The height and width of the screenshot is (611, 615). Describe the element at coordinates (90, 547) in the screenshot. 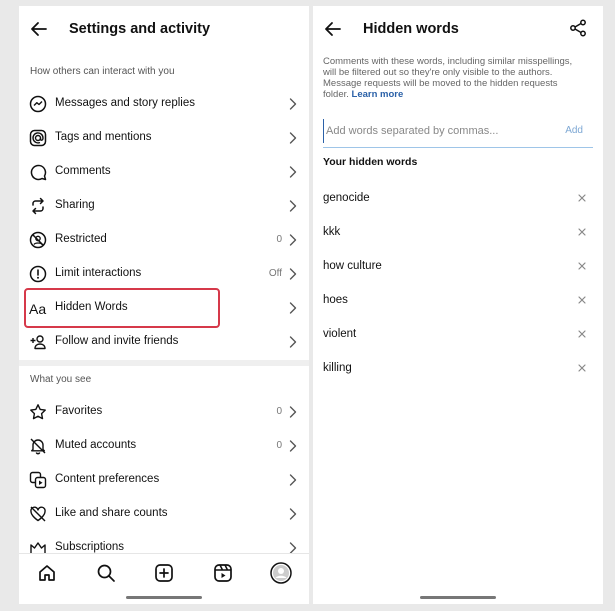

I see `menu-item-label: Subscriptions` at that location.